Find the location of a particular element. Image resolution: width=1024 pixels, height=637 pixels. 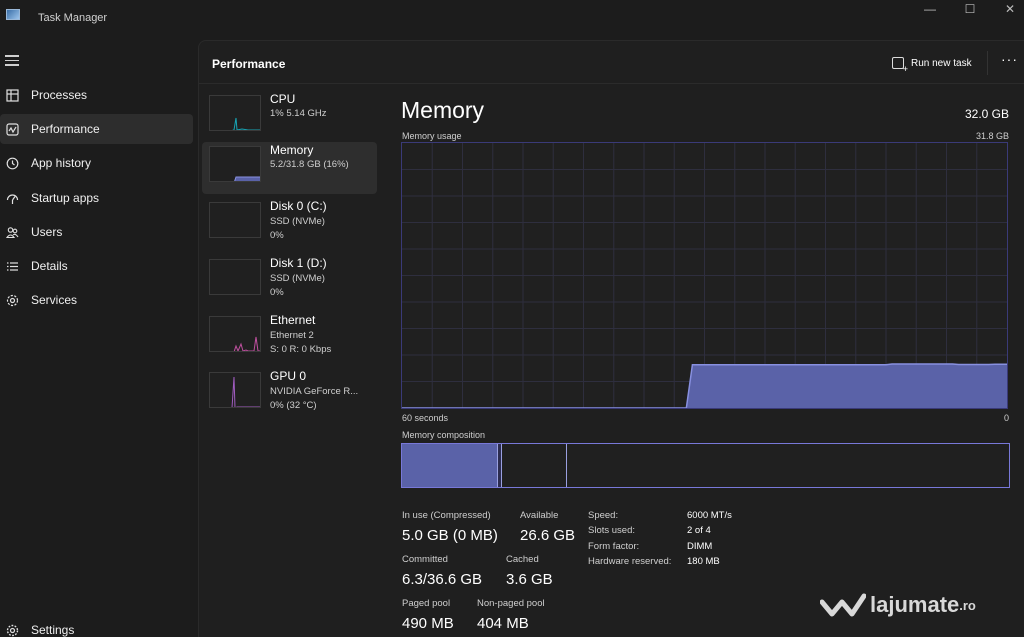

run-new-task-label: Run new task is located at coordinates (941, 63).